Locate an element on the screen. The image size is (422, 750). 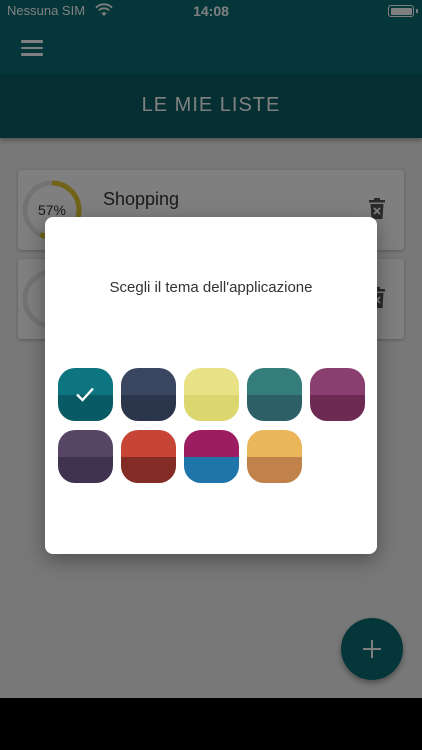
dialog-prompt: Scegli il tema dell'applicazione is located at coordinates (211, 287).